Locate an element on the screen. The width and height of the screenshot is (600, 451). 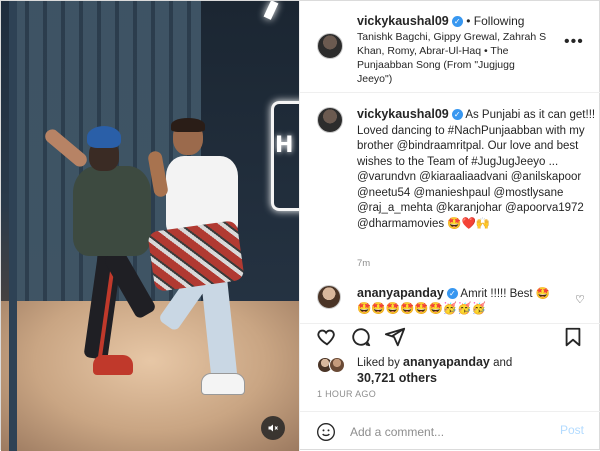
comment-emojis: 🤩🤩🤩🤩🤩🤩🥳🥳🥳 is located at coordinates (421, 309).